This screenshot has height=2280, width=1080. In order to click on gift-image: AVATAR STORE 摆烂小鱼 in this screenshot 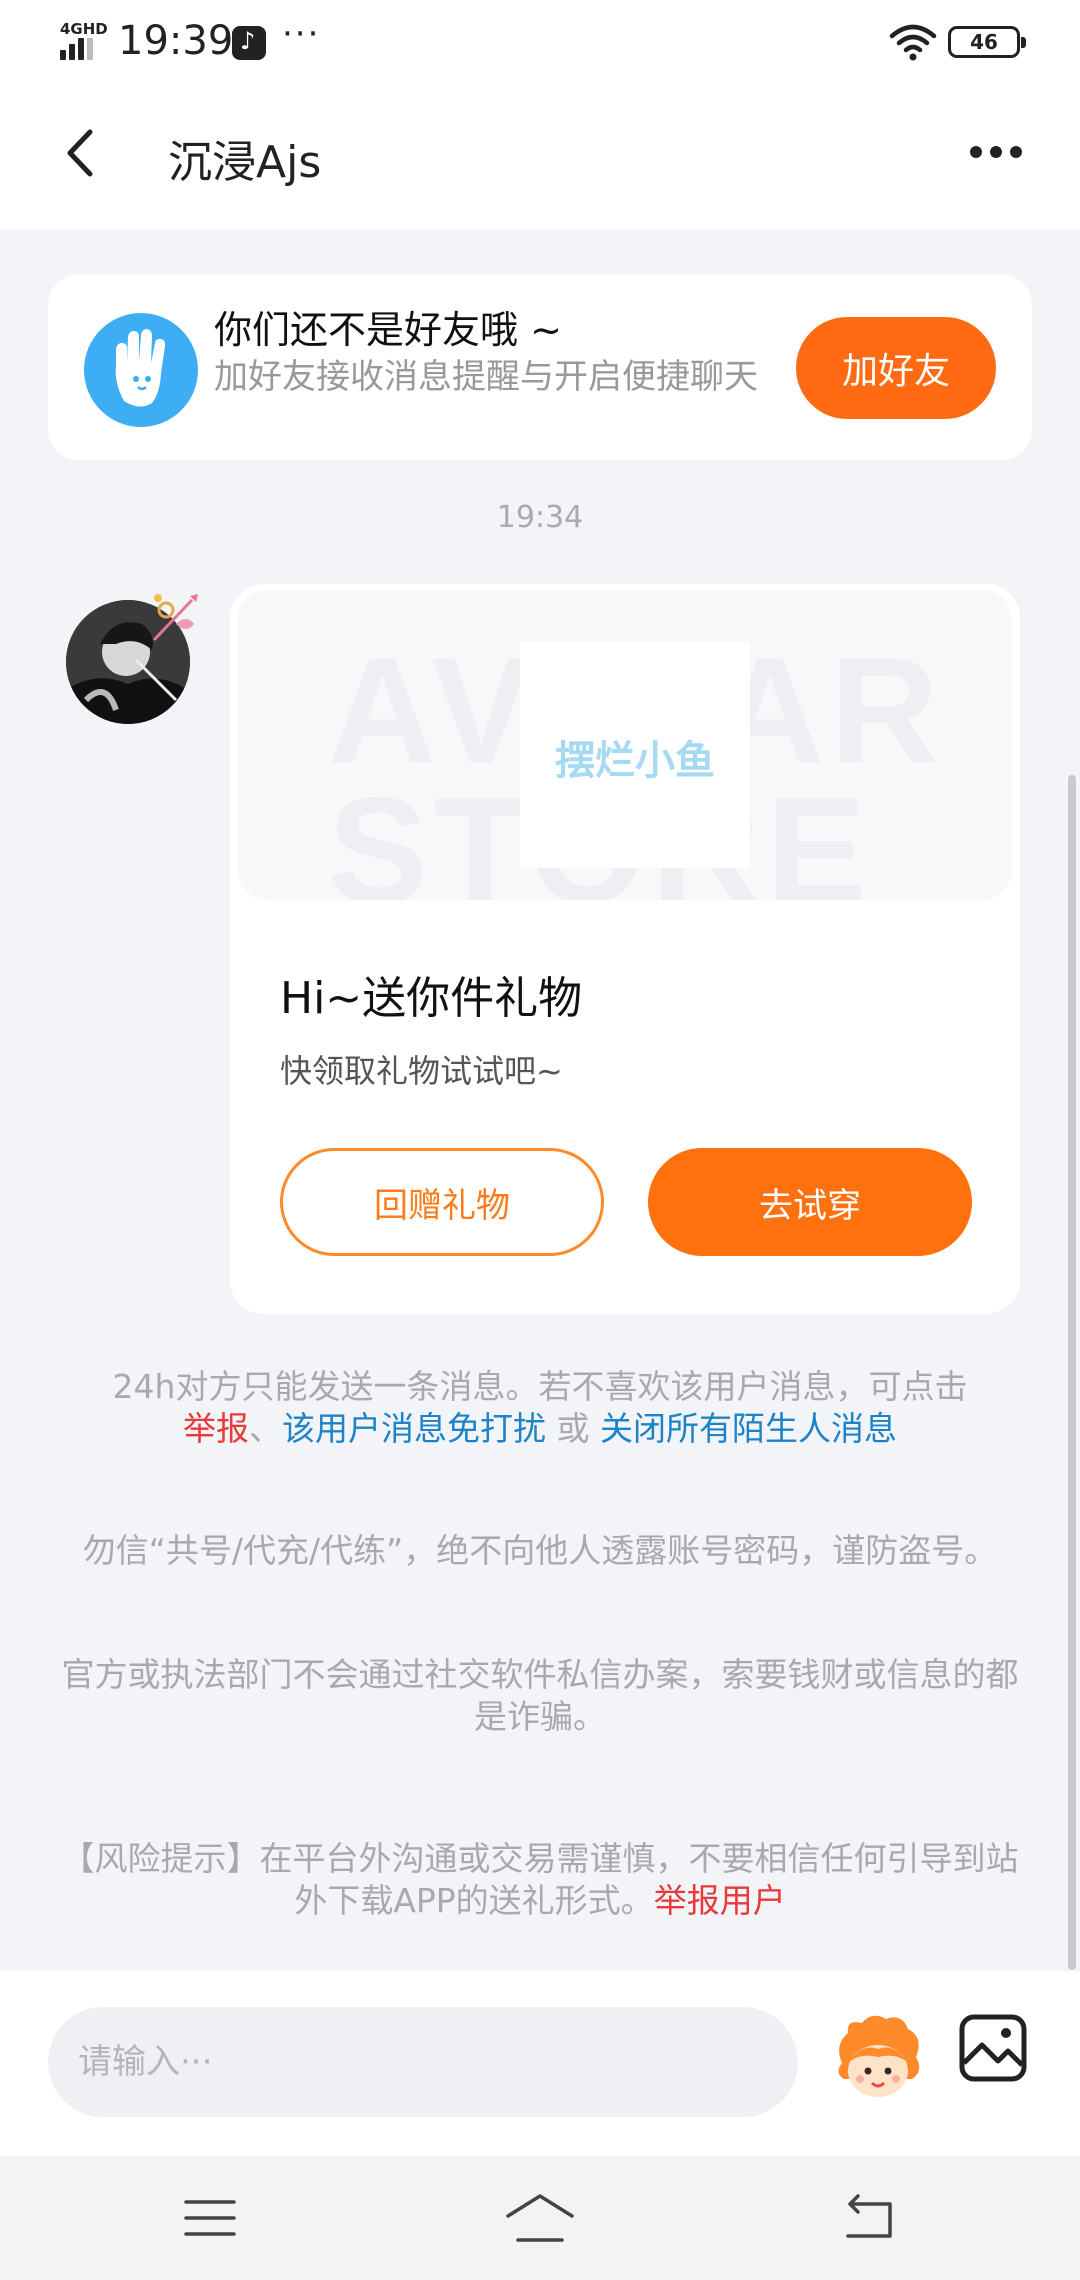, I will do `click(625, 745)`.